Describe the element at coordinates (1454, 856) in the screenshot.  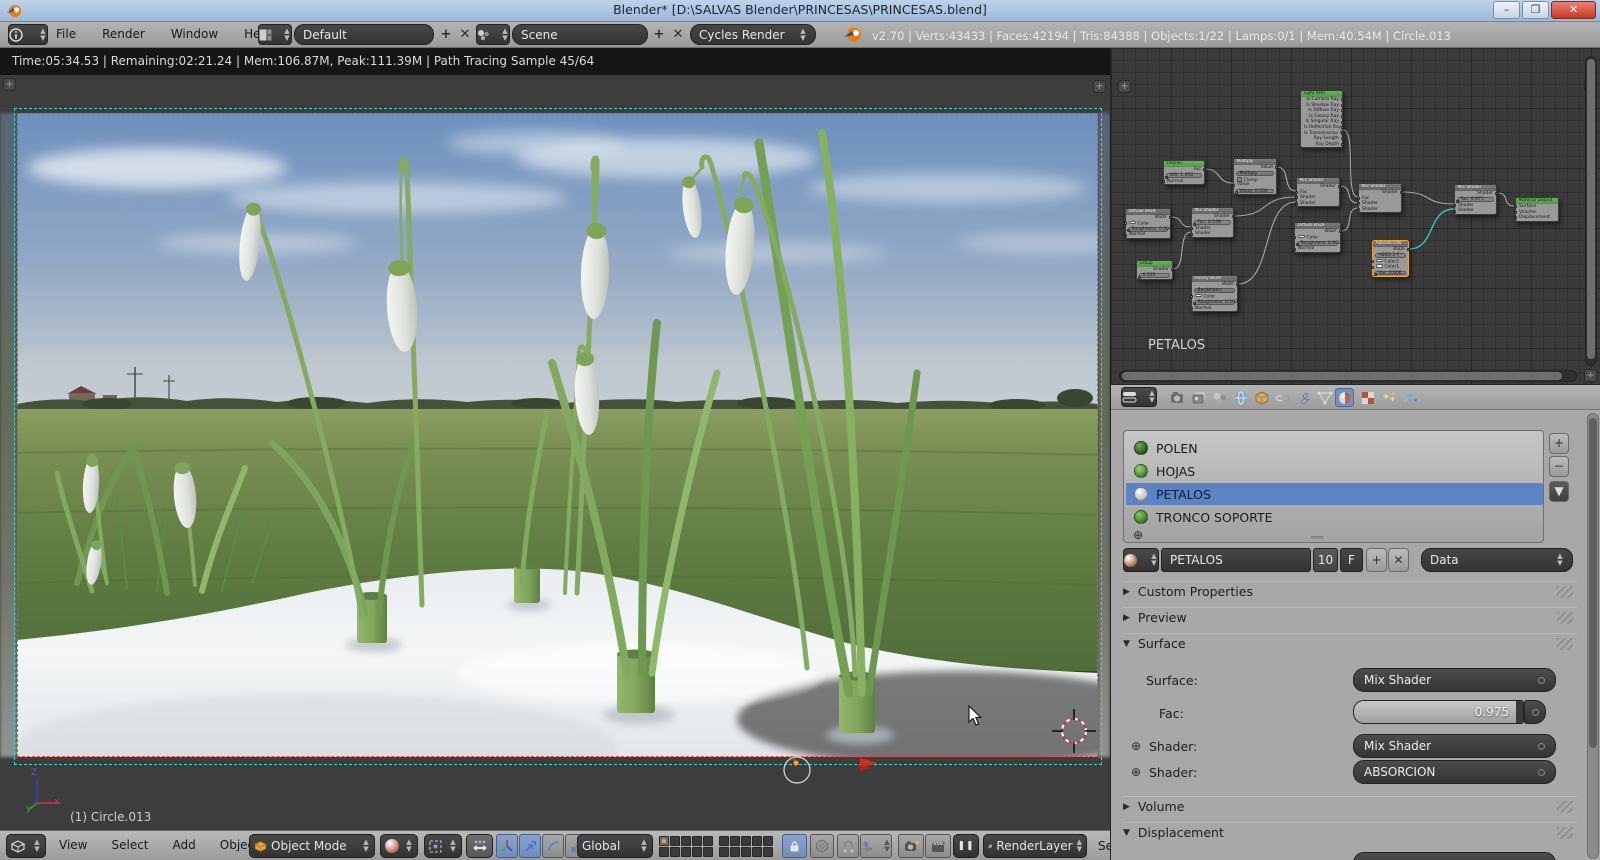
I see `displacement-partial-widget` at that location.